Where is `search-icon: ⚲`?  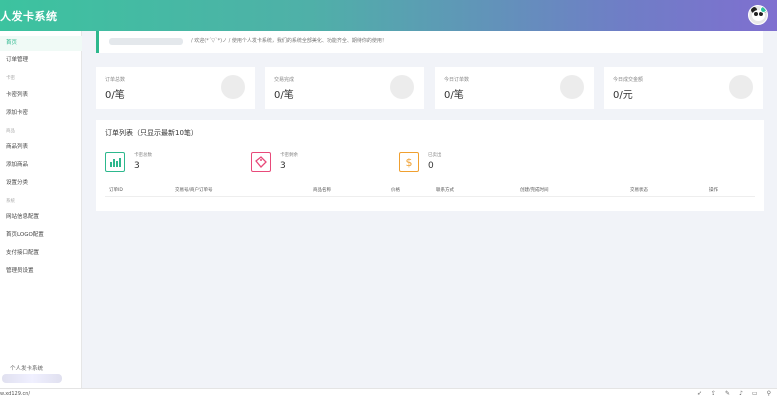 search-icon: ⚲ is located at coordinates (769, 393).